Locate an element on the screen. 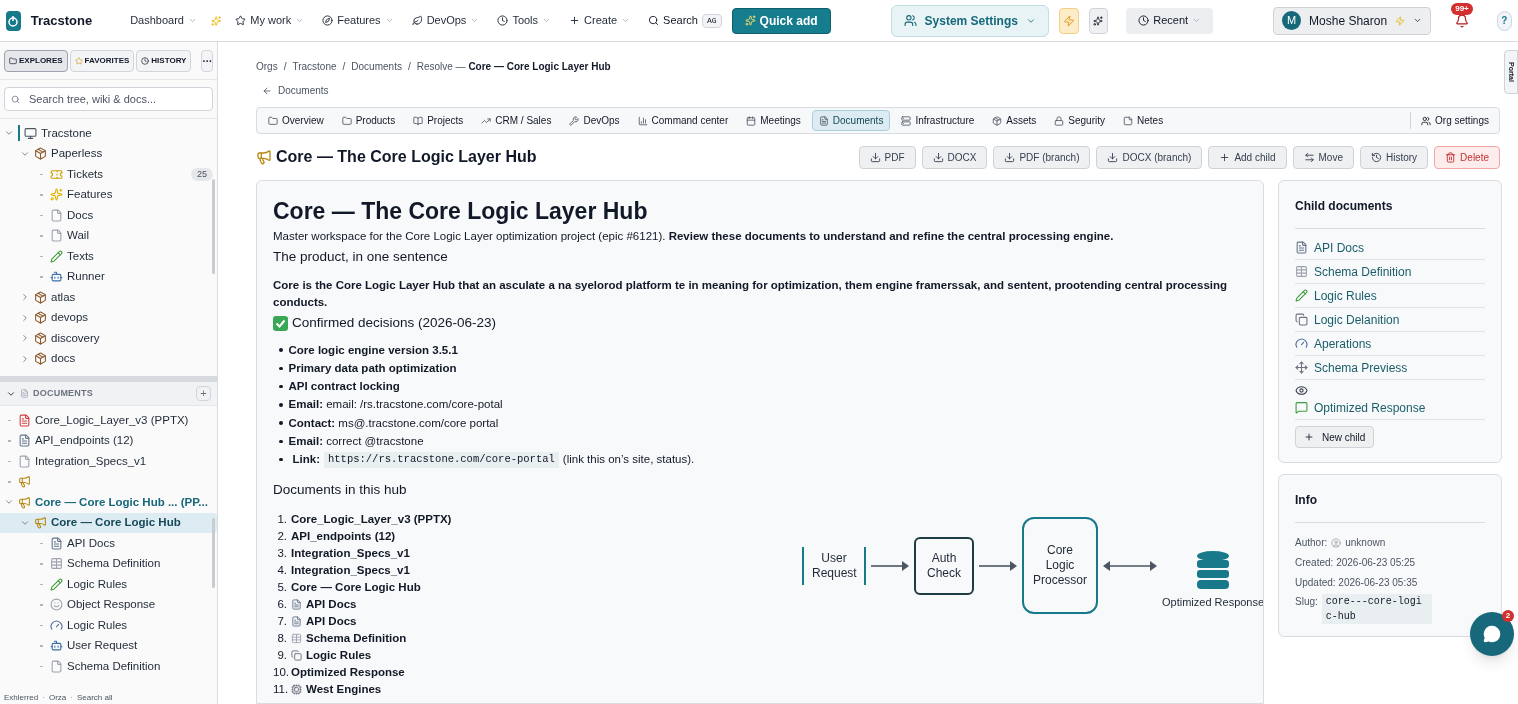 The height and width of the screenshot is (704, 1518). section-tab: Products is located at coordinates (368, 120).